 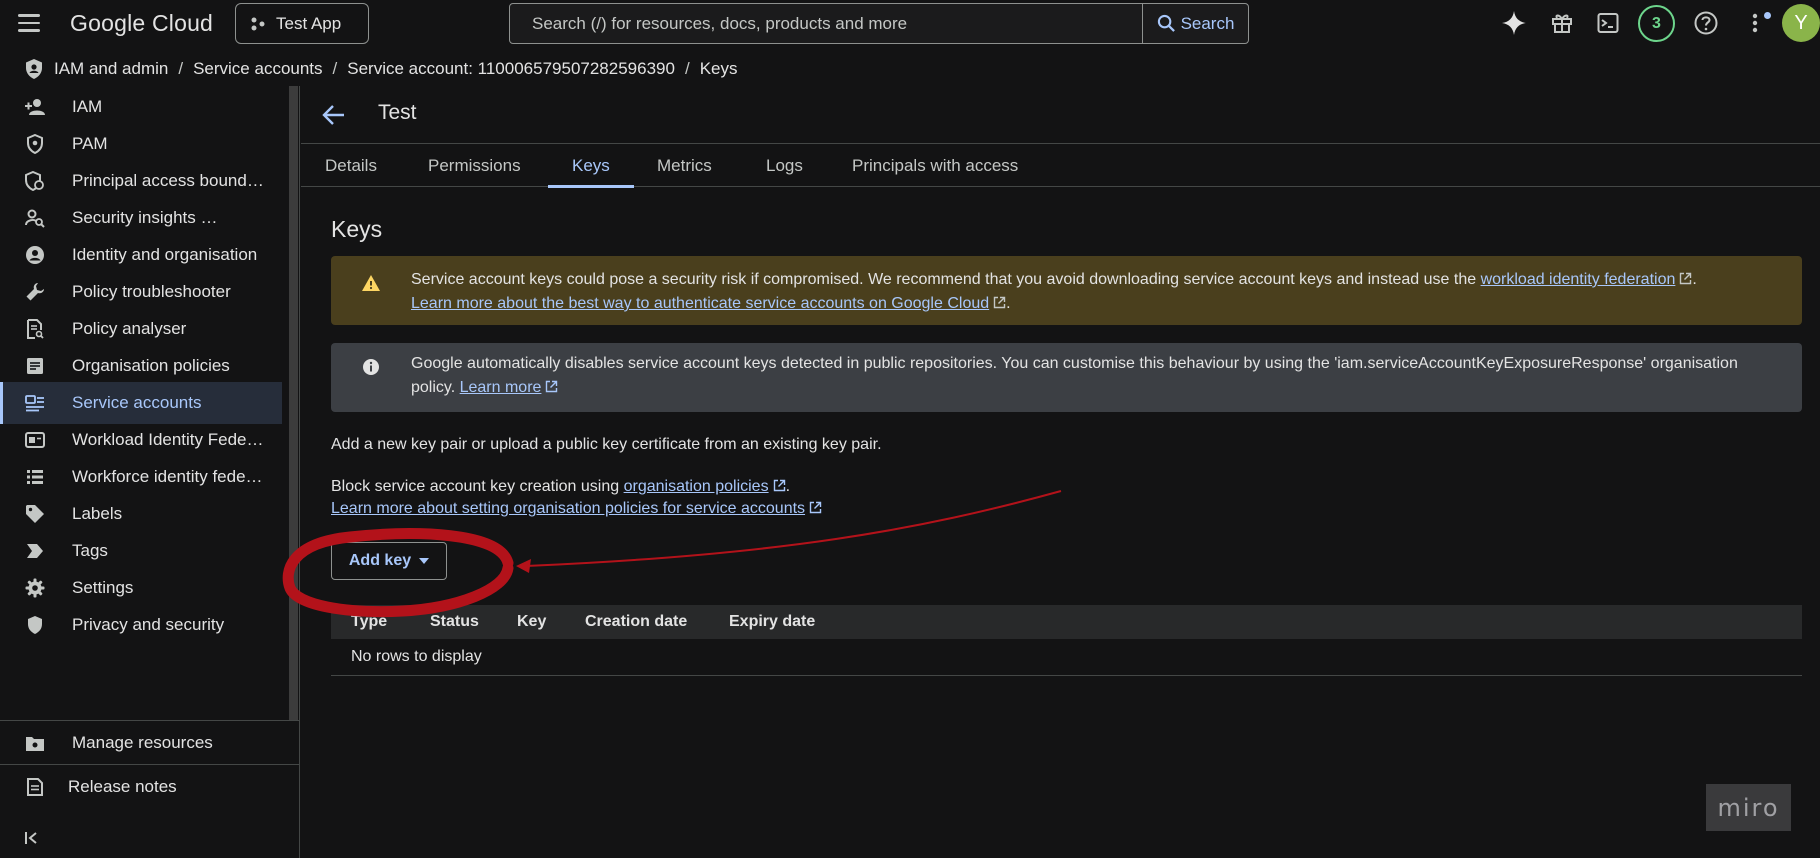 I want to click on sidebar-item-privacy-and-security: Privacy and security, so click(x=141, y=625).